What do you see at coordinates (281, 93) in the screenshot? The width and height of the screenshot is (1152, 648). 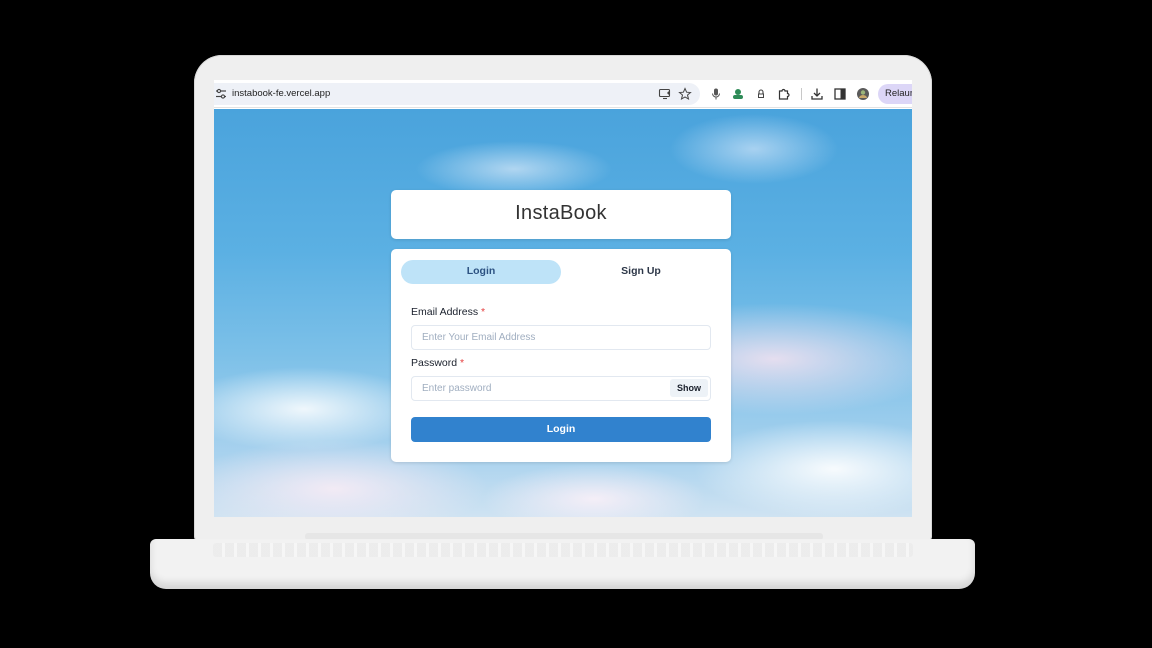 I see `url-text: instabook-fe.vercel.app` at bounding box center [281, 93].